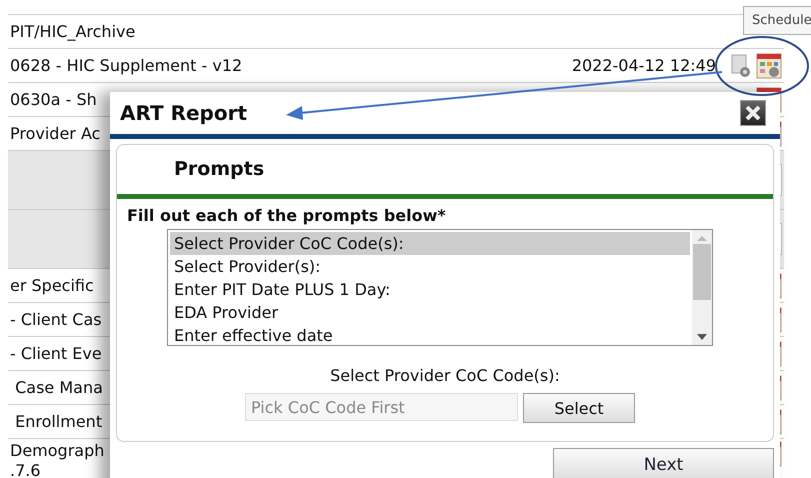  I want to click on calendar-icon, so click(769, 65).